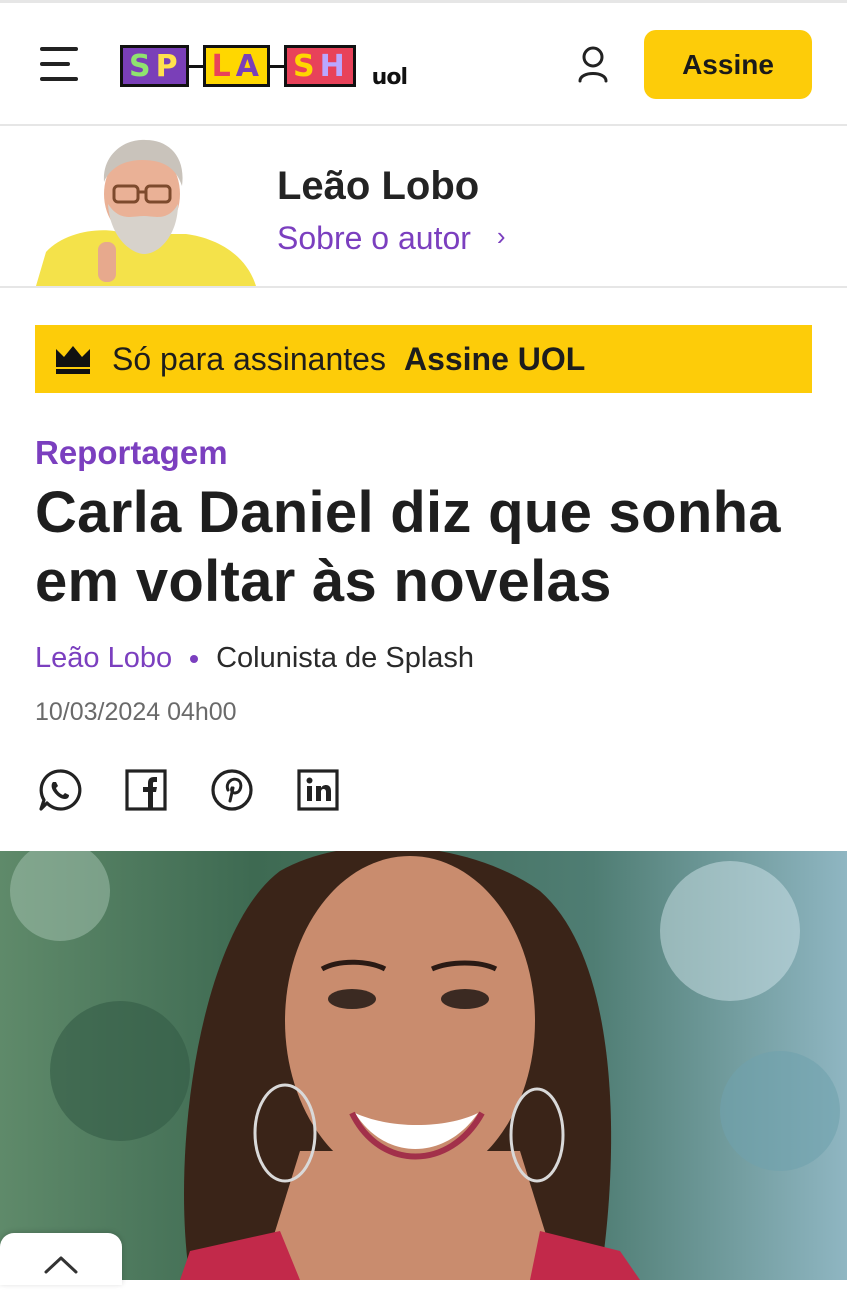 This screenshot has height=1290, width=847. What do you see at coordinates (194, 658) in the screenshot?
I see `byline-separator` at bounding box center [194, 658].